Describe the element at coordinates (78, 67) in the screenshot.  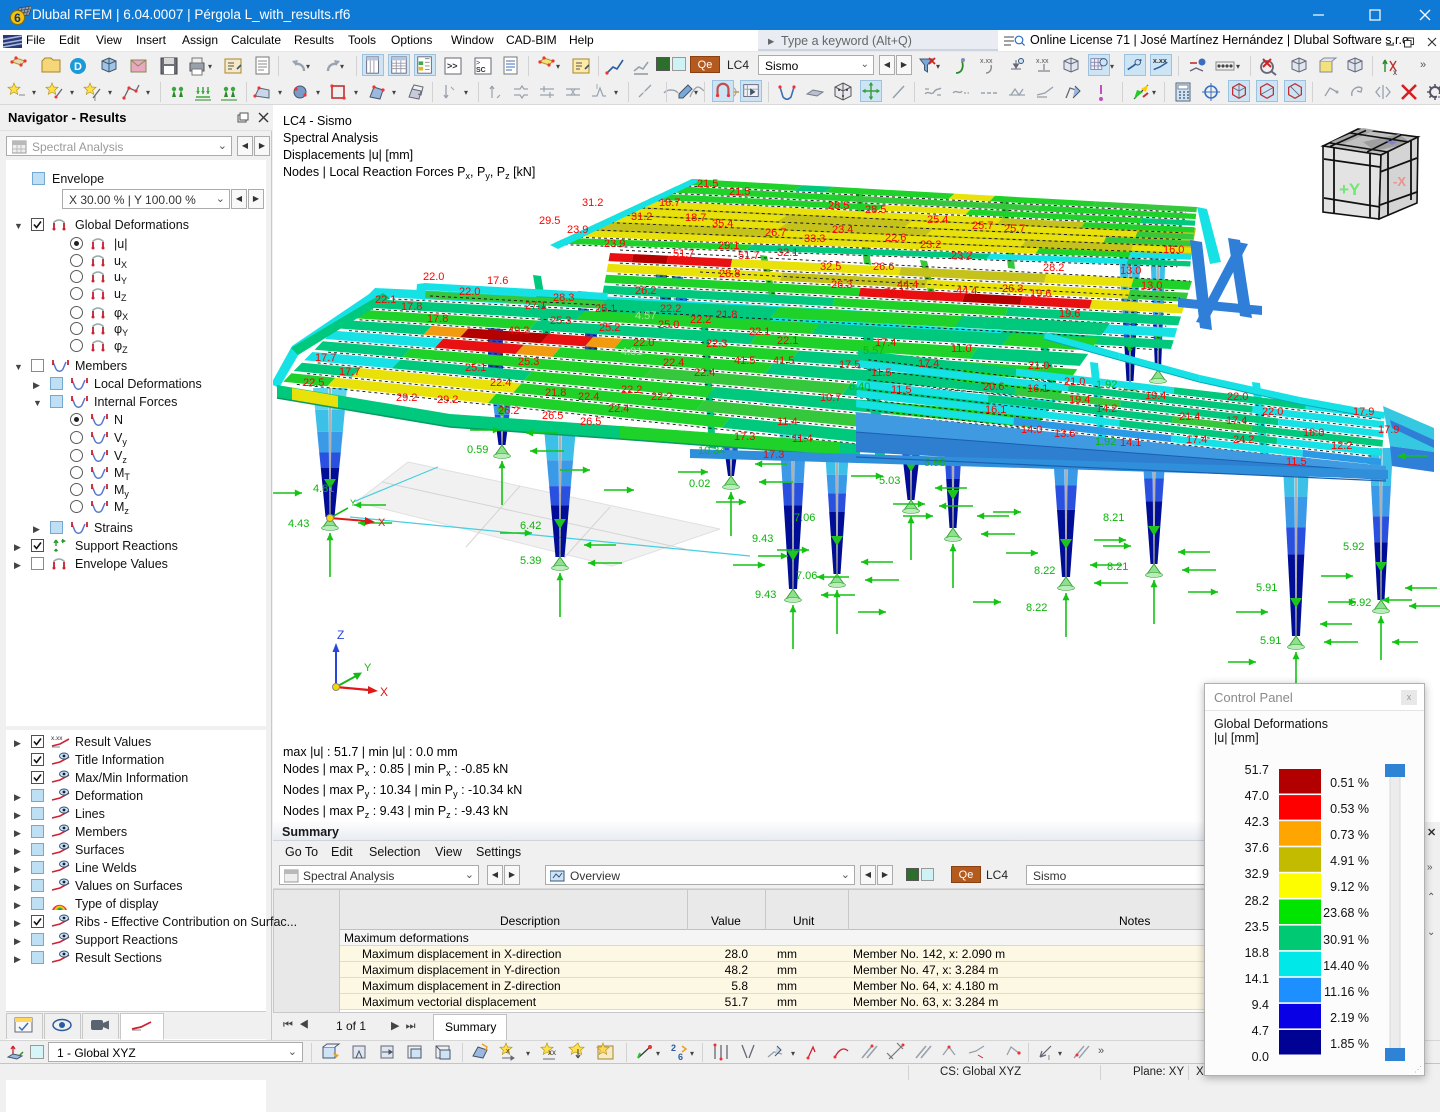
I see `svg-text: D` at that location.